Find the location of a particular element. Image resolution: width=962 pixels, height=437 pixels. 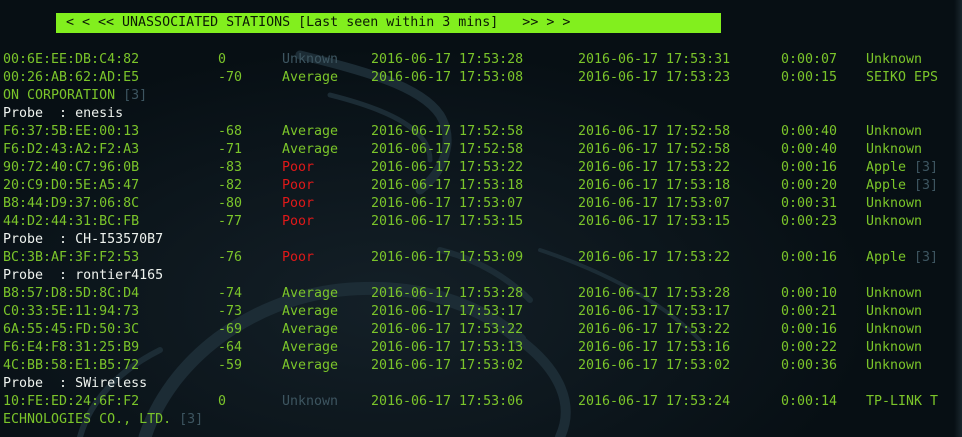

station-power: -64 is located at coordinates (230, 347).